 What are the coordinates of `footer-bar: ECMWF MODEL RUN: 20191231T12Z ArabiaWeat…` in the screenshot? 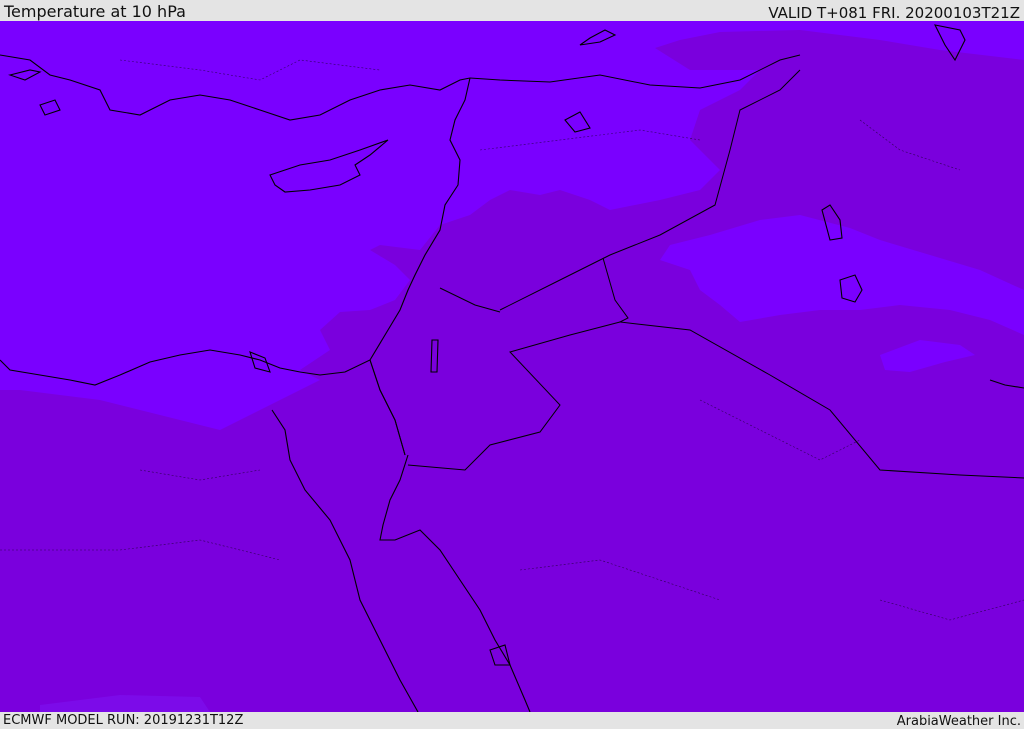 It's located at (512, 720).